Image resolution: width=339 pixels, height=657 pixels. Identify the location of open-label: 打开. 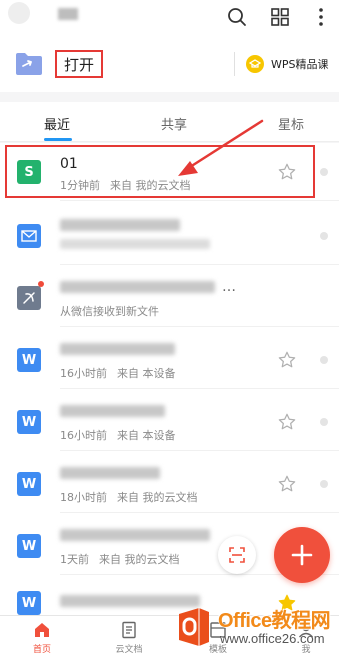
(78, 64).